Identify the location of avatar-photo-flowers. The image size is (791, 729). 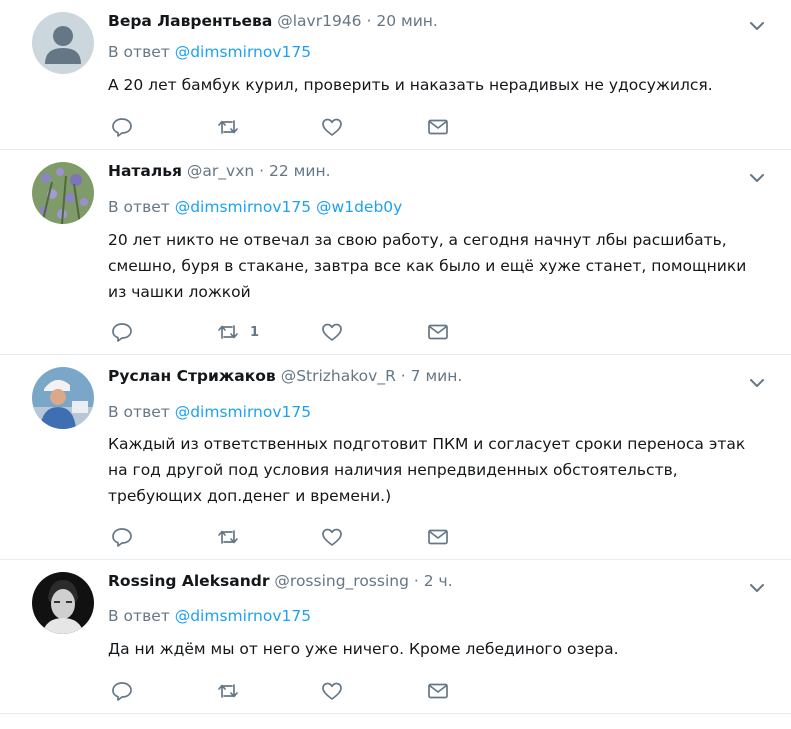
(63, 193).